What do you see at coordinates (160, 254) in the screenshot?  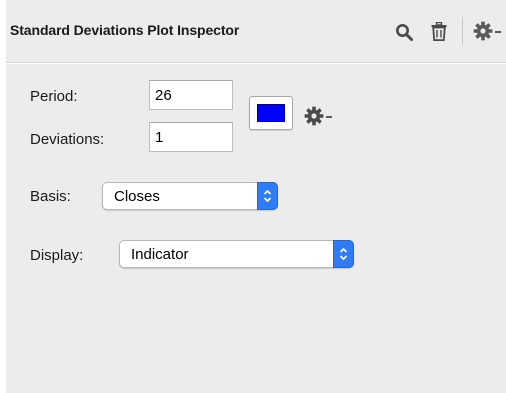 I see `display-select-value: Indicator` at bounding box center [160, 254].